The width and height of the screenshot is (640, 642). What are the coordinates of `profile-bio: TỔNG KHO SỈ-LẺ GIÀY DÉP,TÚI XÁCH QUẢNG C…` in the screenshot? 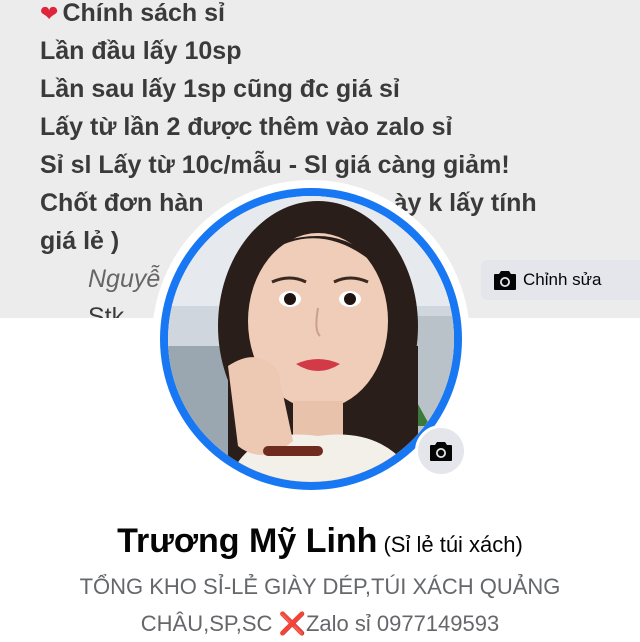 It's located at (320, 605).